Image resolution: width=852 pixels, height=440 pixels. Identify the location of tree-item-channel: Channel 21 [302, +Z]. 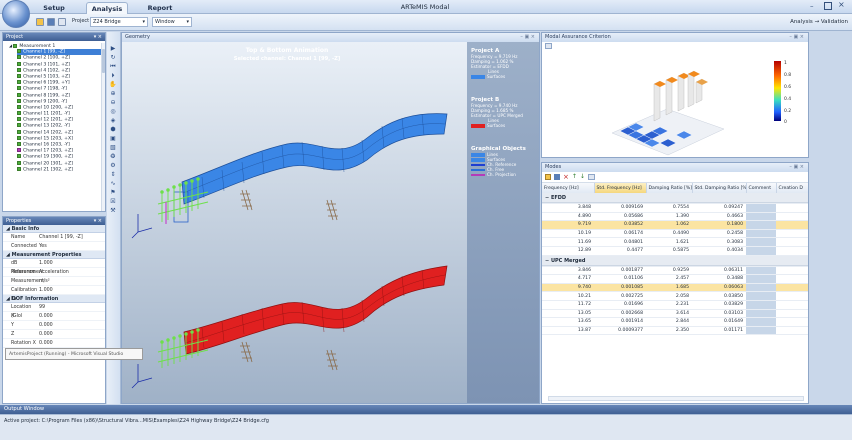
(61, 169).